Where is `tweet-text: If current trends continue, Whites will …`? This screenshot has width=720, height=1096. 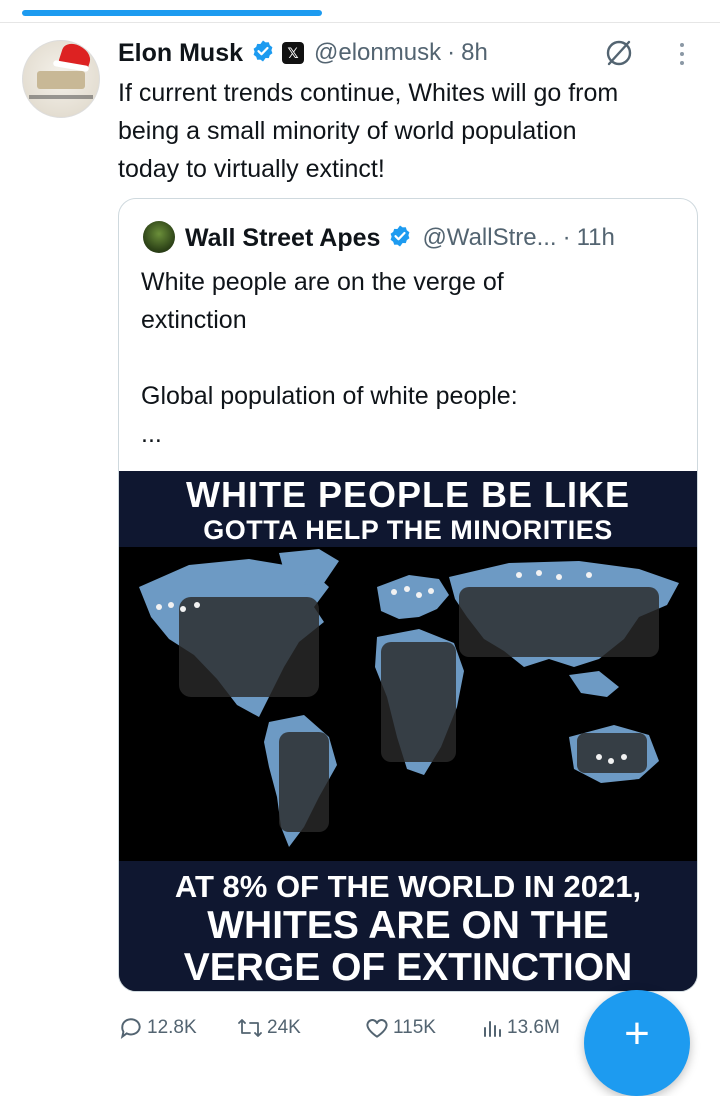
tweet-text: If current trends continue, Whites will … is located at coordinates (413, 131).